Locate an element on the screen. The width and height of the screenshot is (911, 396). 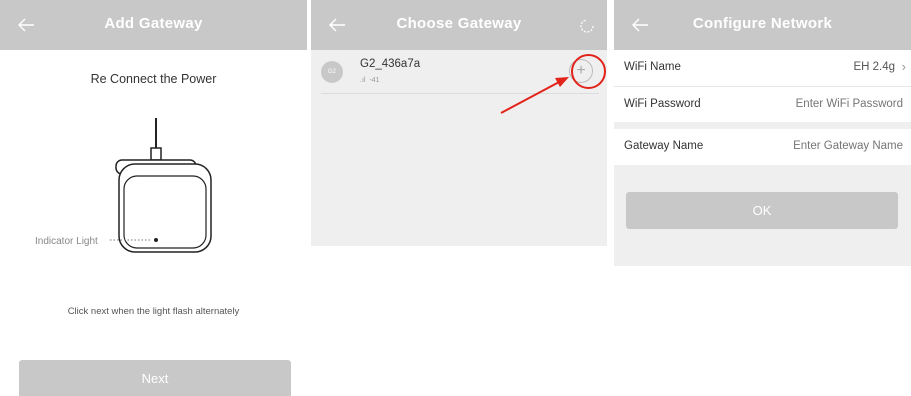
gateway-name-label: Gateway Name is located at coordinates (664, 146).